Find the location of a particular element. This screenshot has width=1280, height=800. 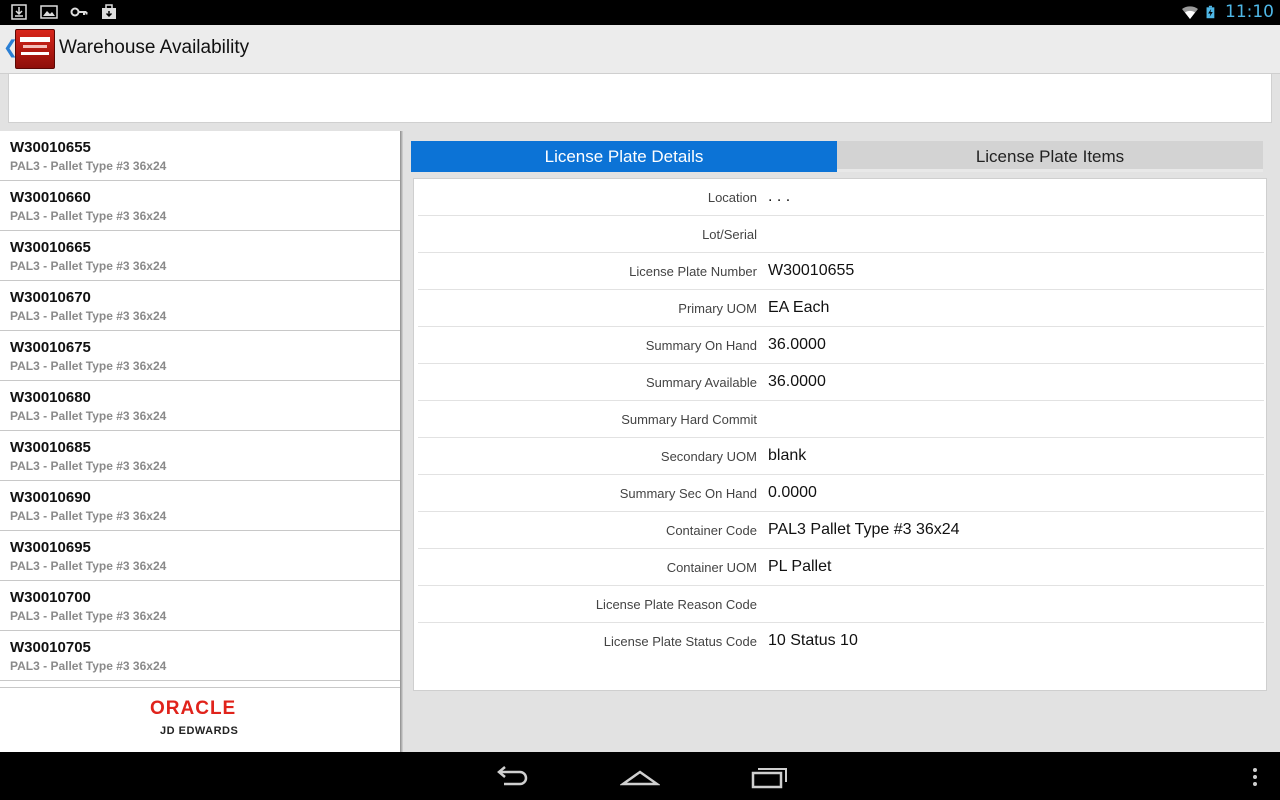

list-item-id: W30010660 is located at coordinates (50, 197).